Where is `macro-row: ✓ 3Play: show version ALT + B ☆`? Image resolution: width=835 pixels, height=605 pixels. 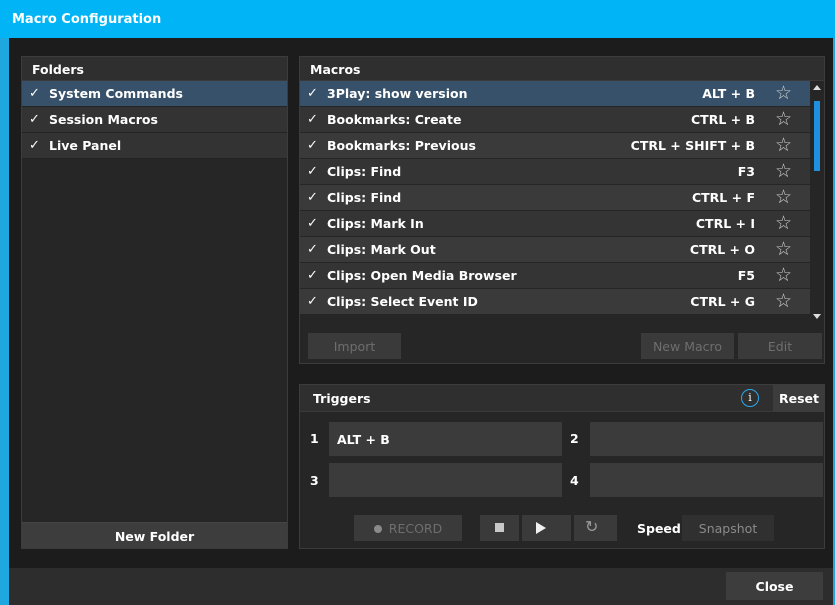 macro-row: ✓ 3Play: show version ALT + B ☆ is located at coordinates (555, 94).